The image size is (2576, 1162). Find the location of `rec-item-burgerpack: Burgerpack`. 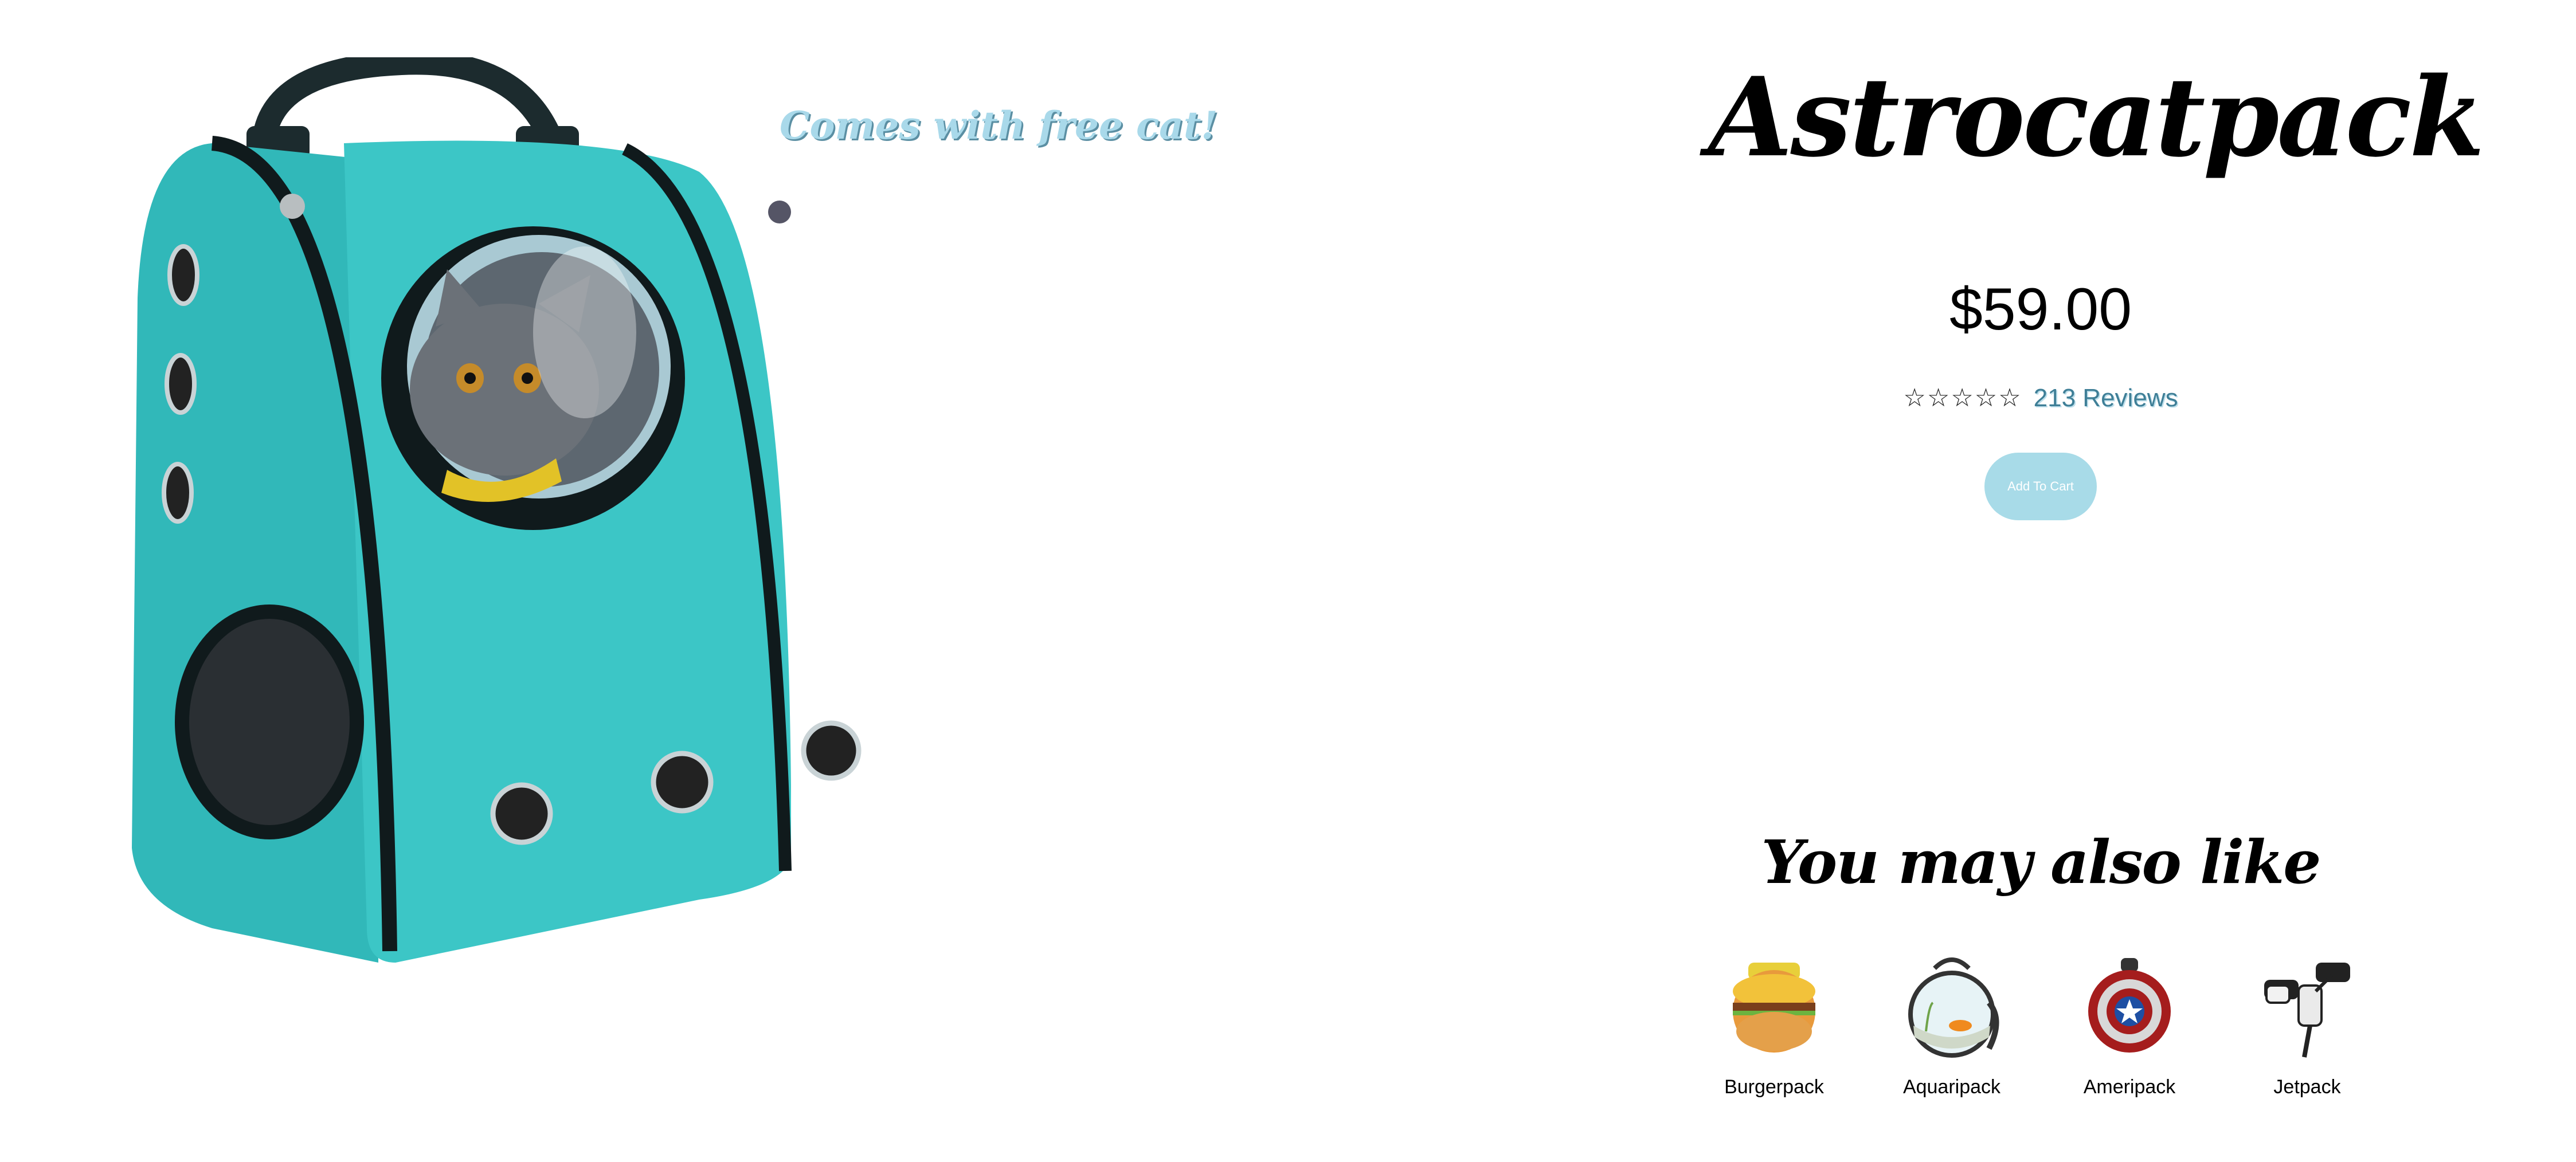

rec-item-burgerpack: Burgerpack is located at coordinates (1774, 1025).